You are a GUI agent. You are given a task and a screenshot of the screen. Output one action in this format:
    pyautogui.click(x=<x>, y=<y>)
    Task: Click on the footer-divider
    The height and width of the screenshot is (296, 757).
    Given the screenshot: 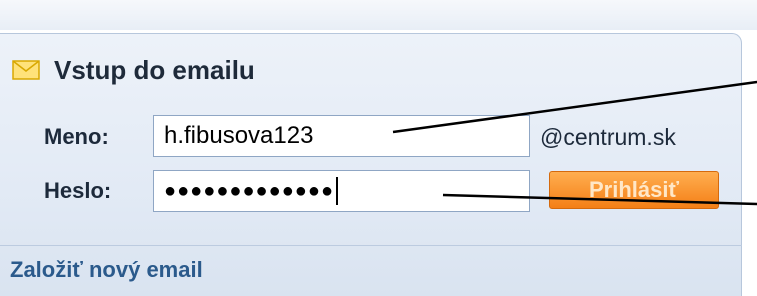 What is the action you would take?
    pyautogui.click(x=371, y=245)
    